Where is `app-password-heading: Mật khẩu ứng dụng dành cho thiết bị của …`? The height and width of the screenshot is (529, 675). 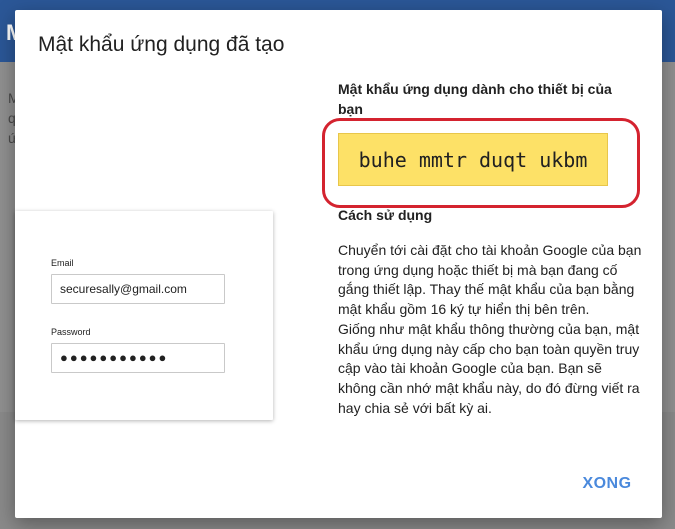 app-password-heading: Mật khẩu ứng dụng dành cho thiết bị của … is located at coordinates (475, 99).